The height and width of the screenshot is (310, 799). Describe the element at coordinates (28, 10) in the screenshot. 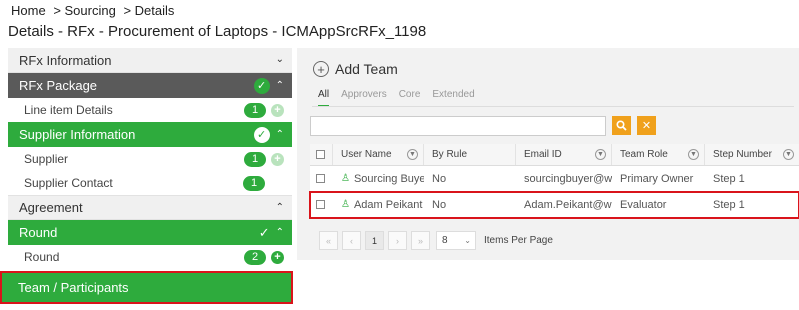

I see `breadcrumb-home: Home` at that location.